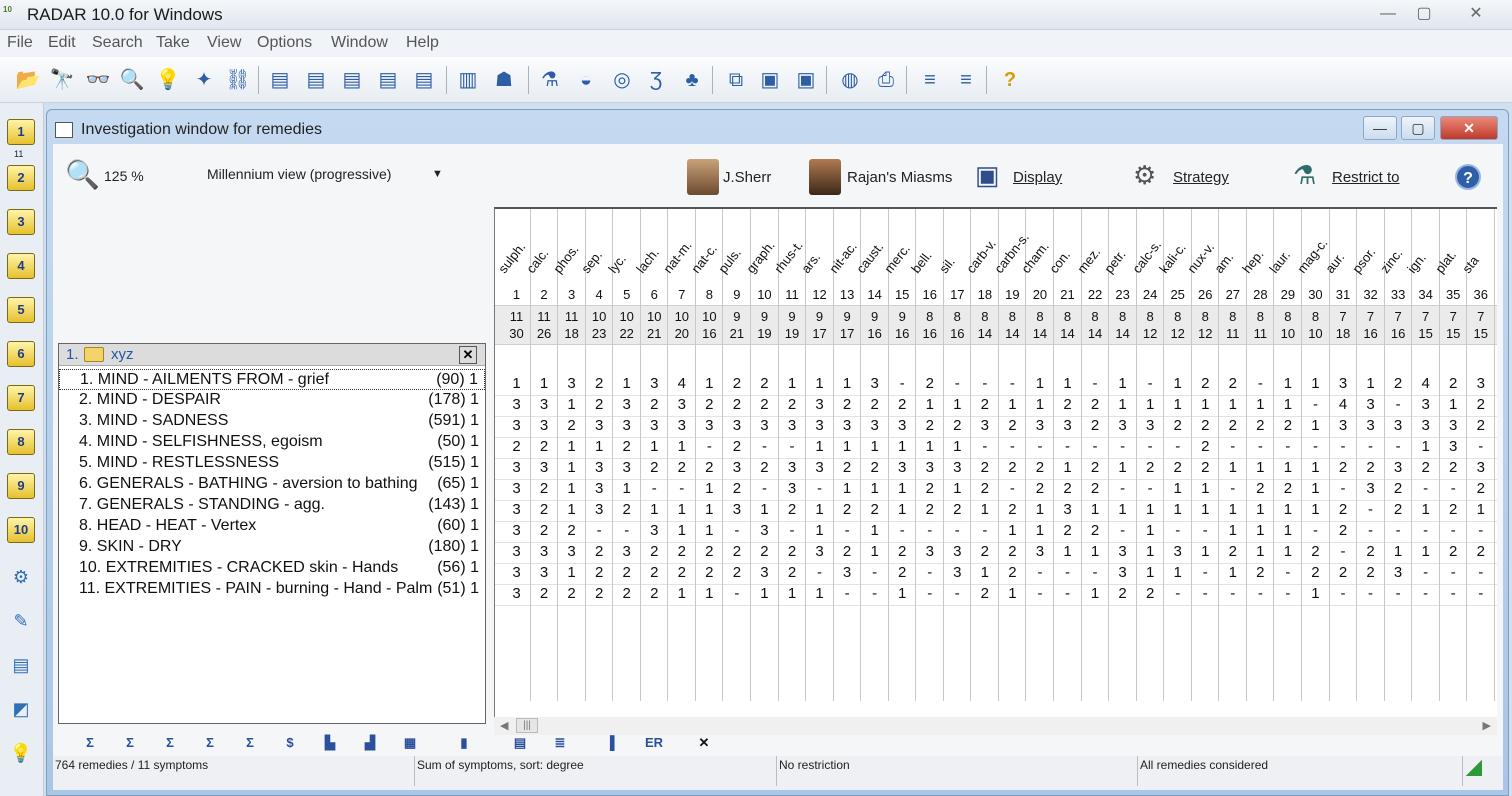 The height and width of the screenshot is (796, 1512). What do you see at coordinates (98, 80) in the screenshot?
I see `glasses-icon: 👓` at bounding box center [98, 80].